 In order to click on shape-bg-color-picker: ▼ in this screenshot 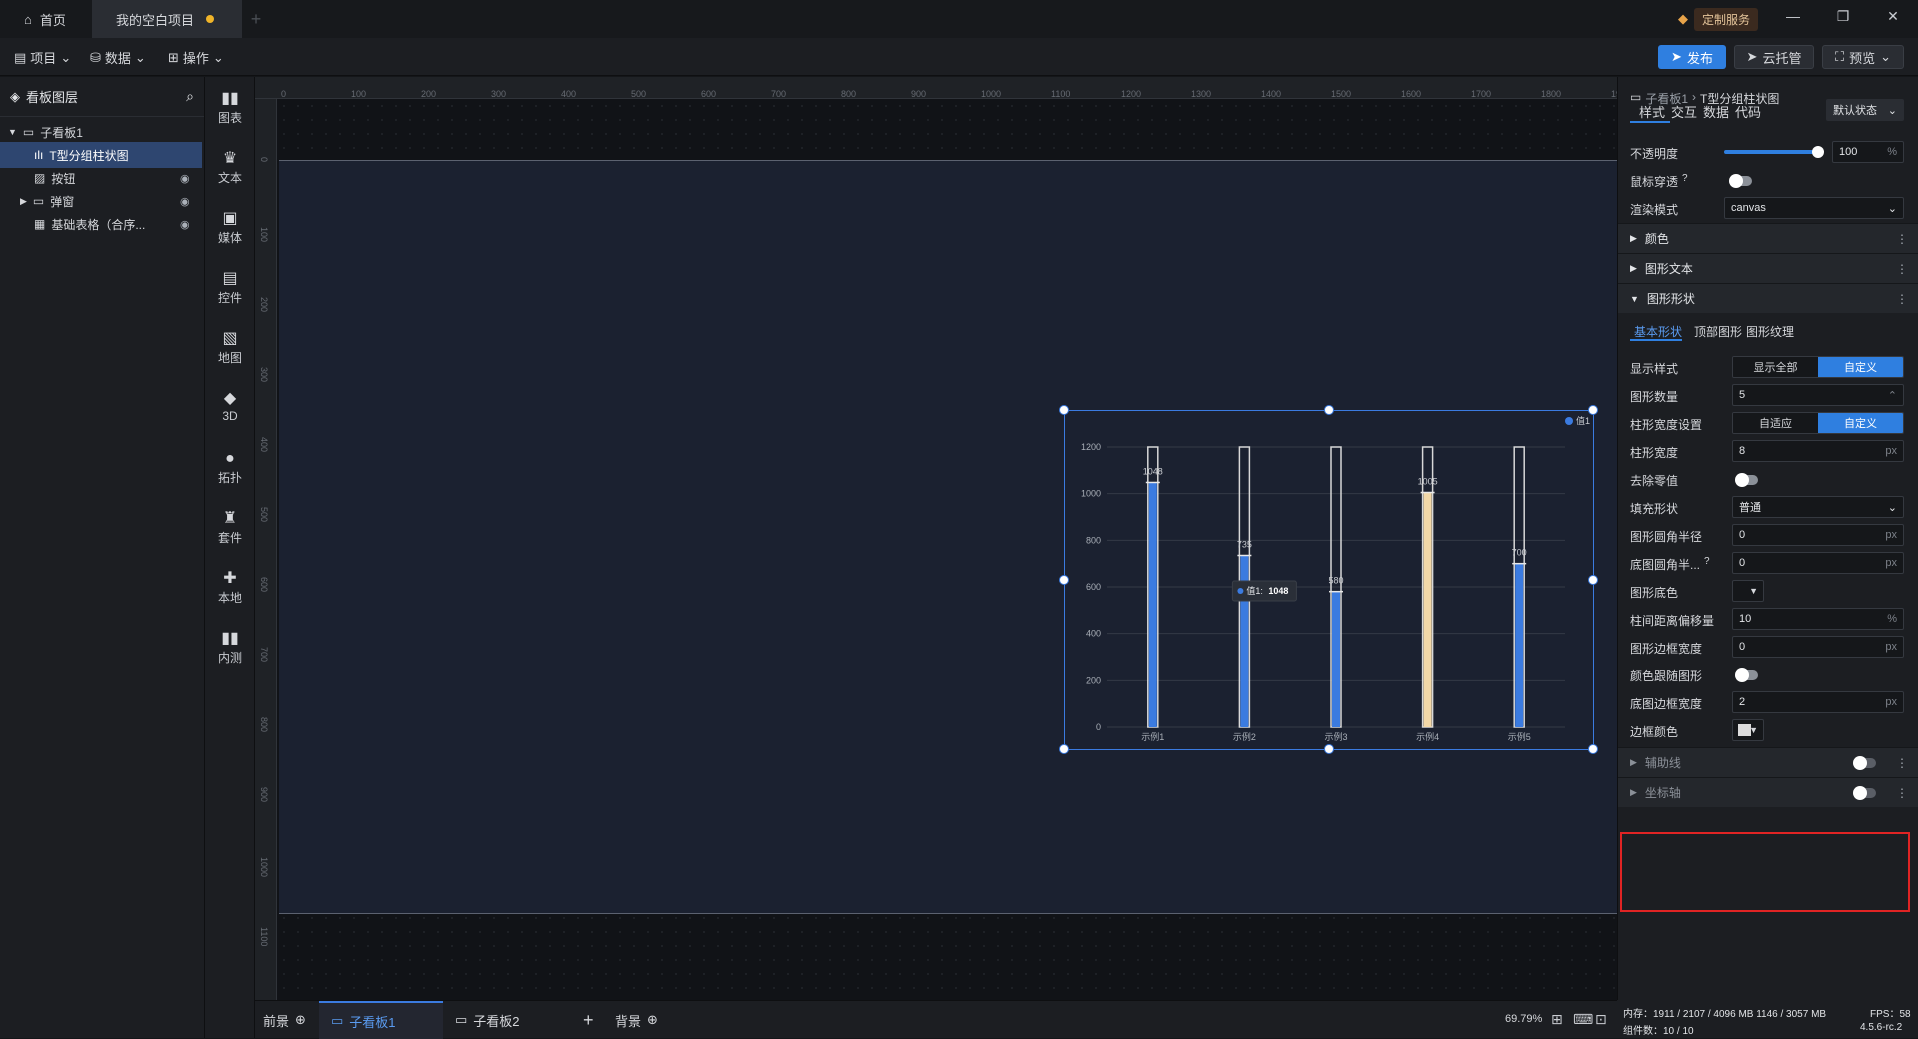, I will do `click(1748, 591)`.